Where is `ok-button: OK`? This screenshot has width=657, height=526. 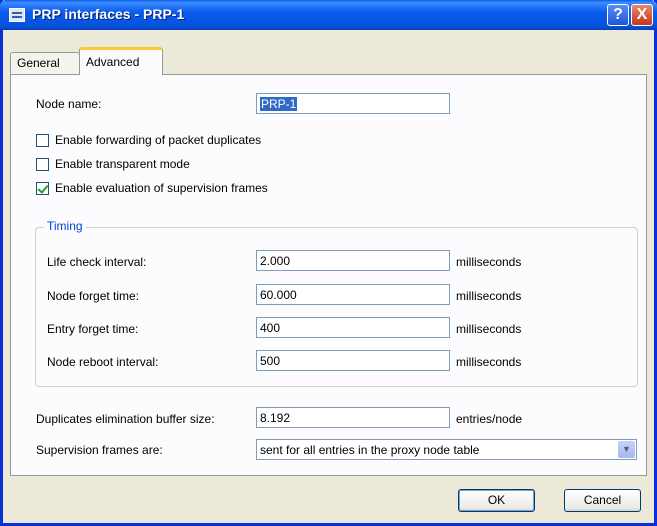
ok-button: OK is located at coordinates (496, 500).